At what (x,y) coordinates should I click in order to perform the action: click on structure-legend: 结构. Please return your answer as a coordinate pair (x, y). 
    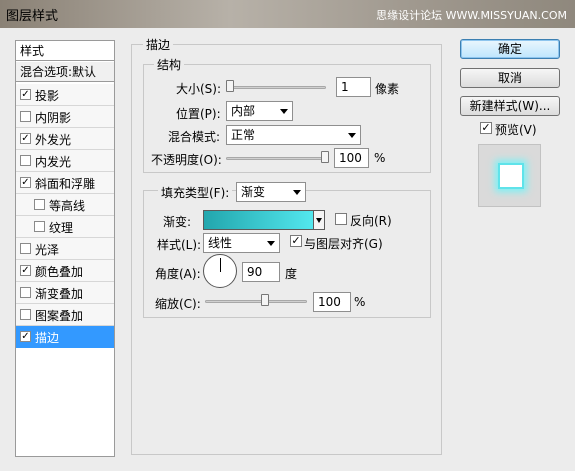
    Looking at the image, I should click on (169, 64).